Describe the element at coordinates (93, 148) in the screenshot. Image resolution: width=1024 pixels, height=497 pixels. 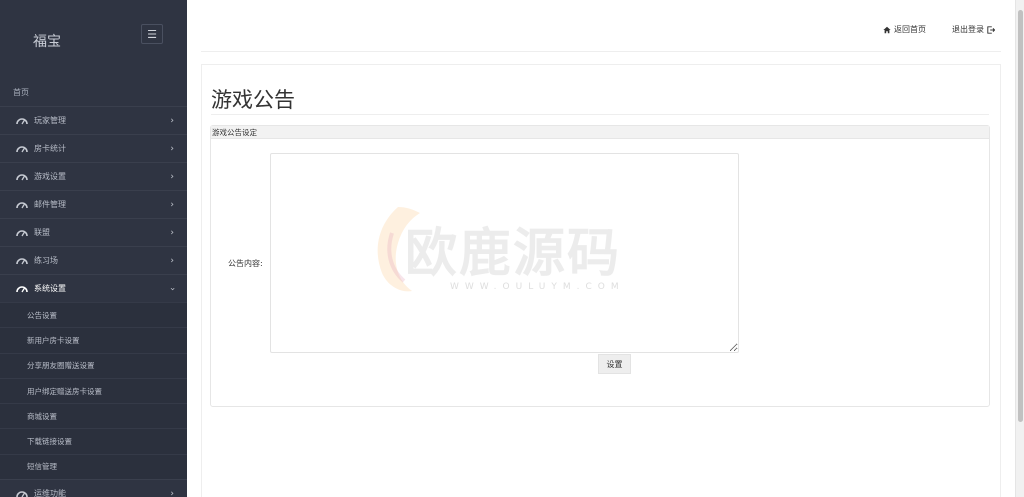
I see `sidebar-item-room-card-stats: 房卡统计 ›` at that location.